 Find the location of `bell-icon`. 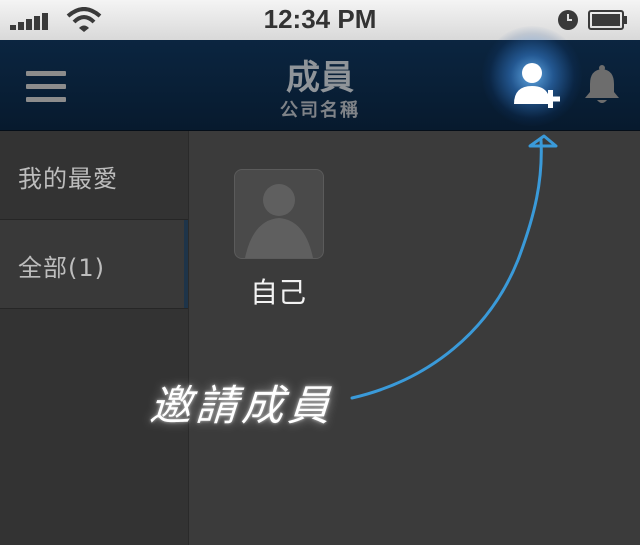

bell-icon is located at coordinates (602, 85).